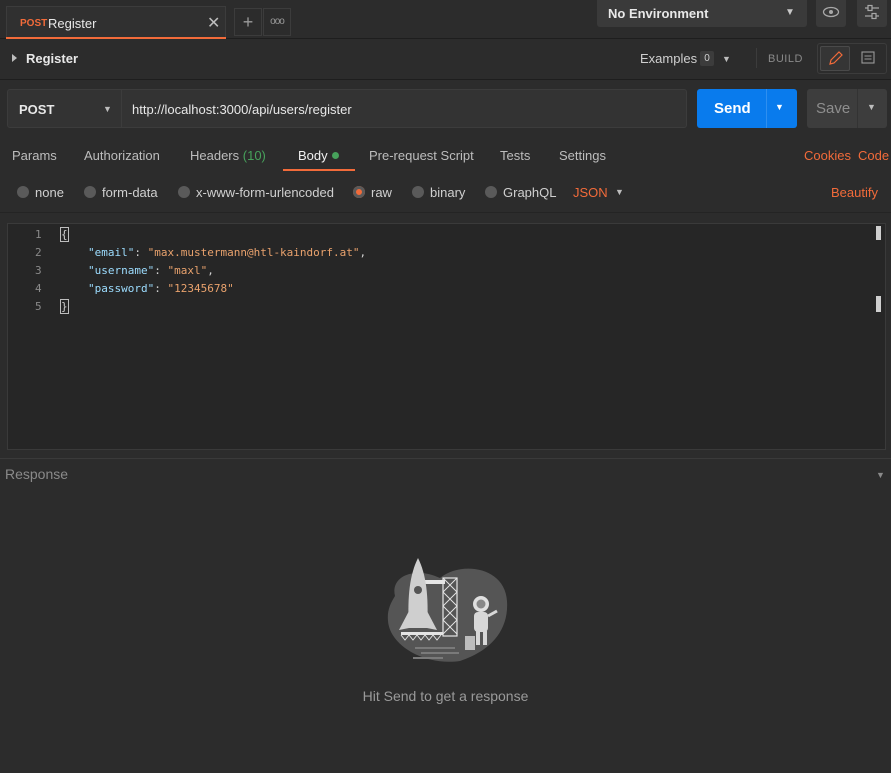 The width and height of the screenshot is (891, 773). Describe the element at coordinates (253, 252) in the screenshot. I see `json-value: "max.mustermann@htl-kaindorf.at"` at that location.